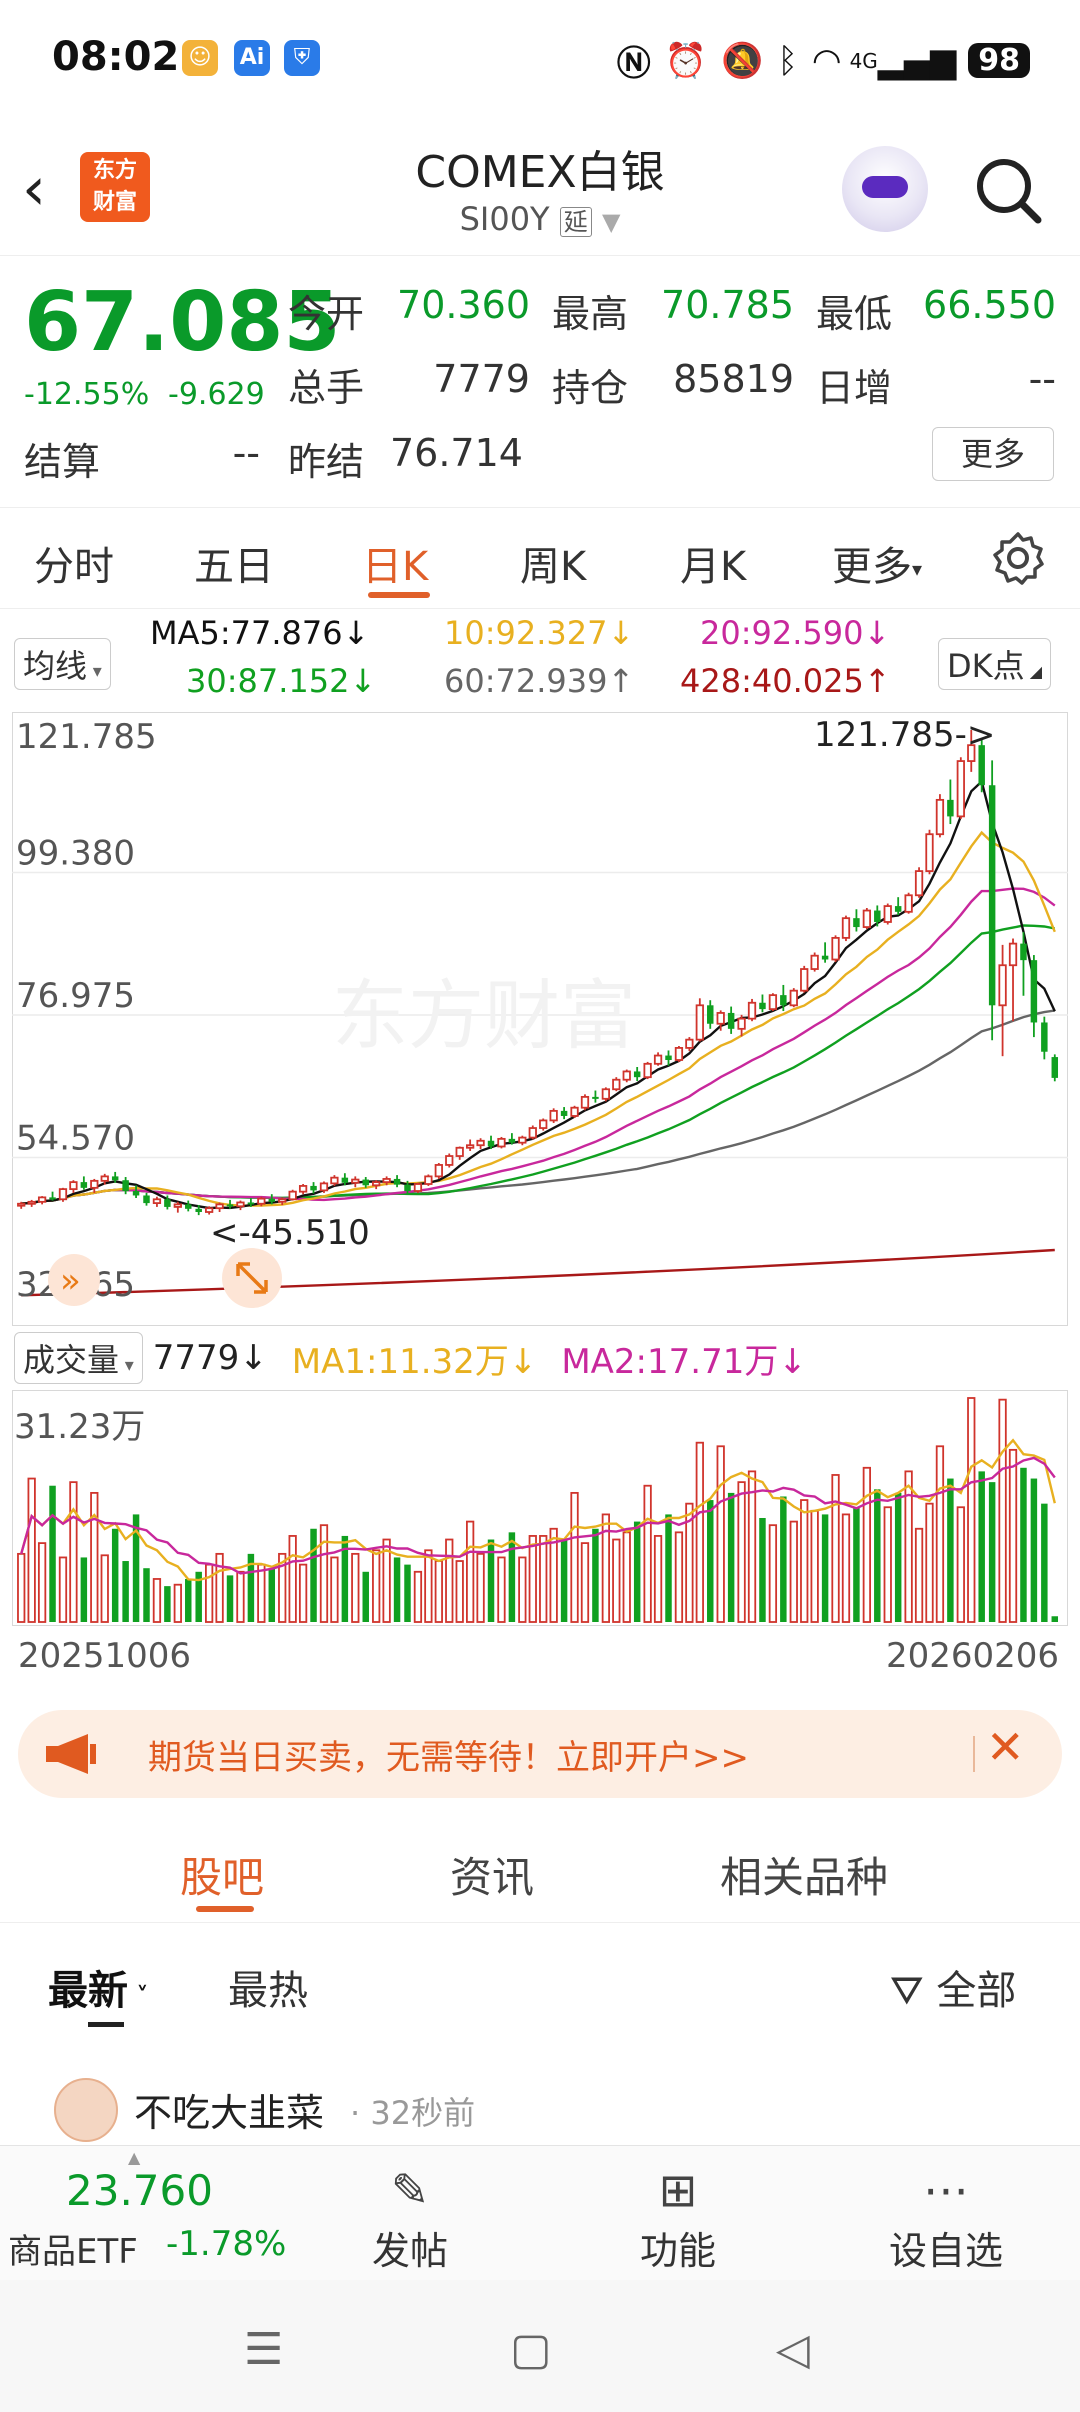  I want to click on function-button: ⊞ 功能, so click(678, 2217).